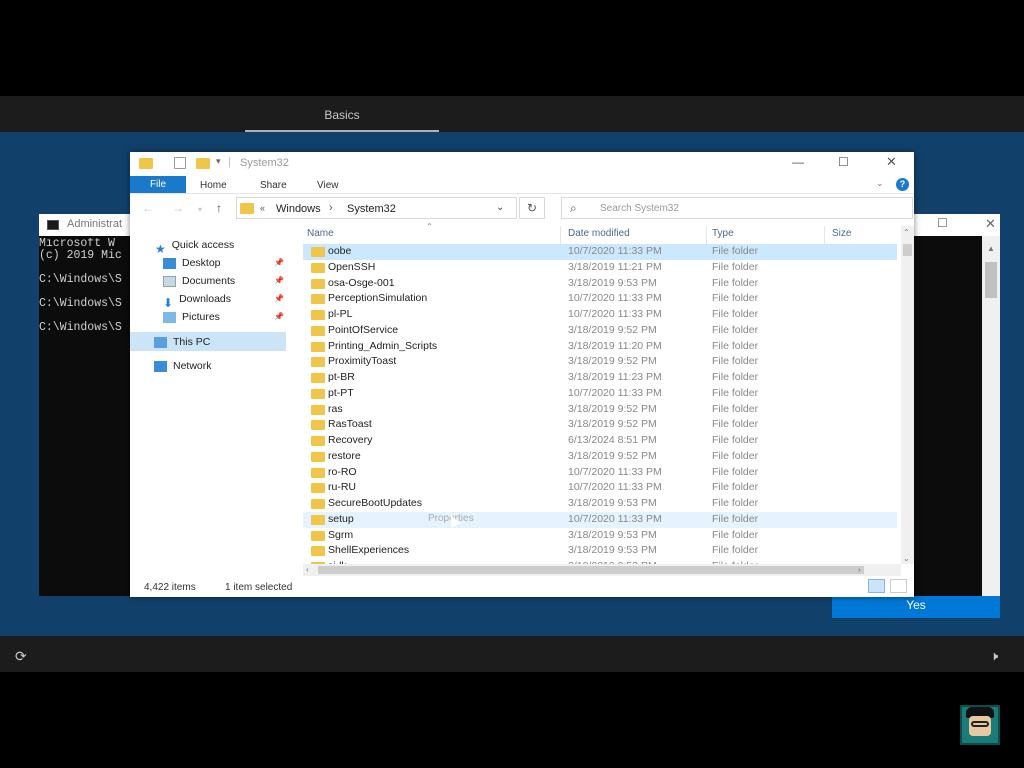 This screenshot has width=1024, height=768. Describe the element at coordinates (600, 488) in the screenshot. I see `table-row: ru-RU 10/7/2020 11:33 PM File folder` at that location.